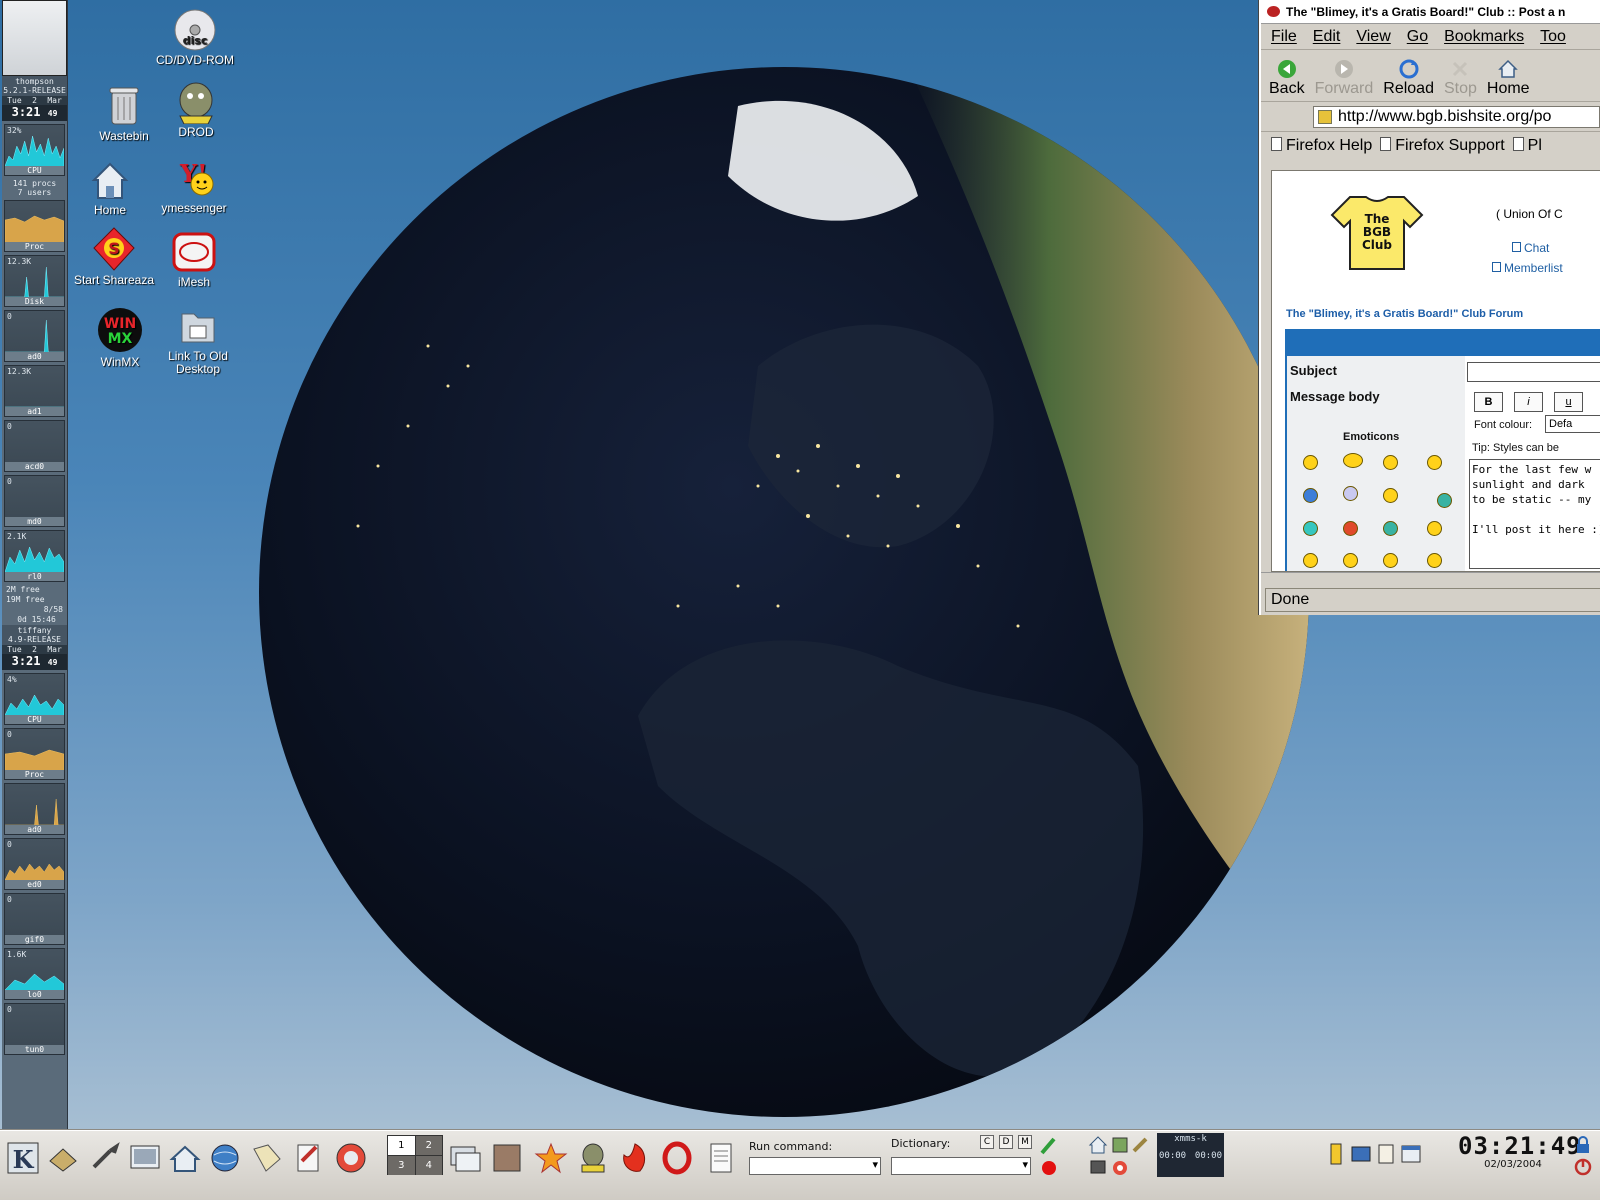 Image resolution: width=1600 pixels, height=1200 pixels. What do you see at coordinates (1098, 1168) in the screenshot?
I see `monitor-tray-icon` at bounding box center [1098, 1168].